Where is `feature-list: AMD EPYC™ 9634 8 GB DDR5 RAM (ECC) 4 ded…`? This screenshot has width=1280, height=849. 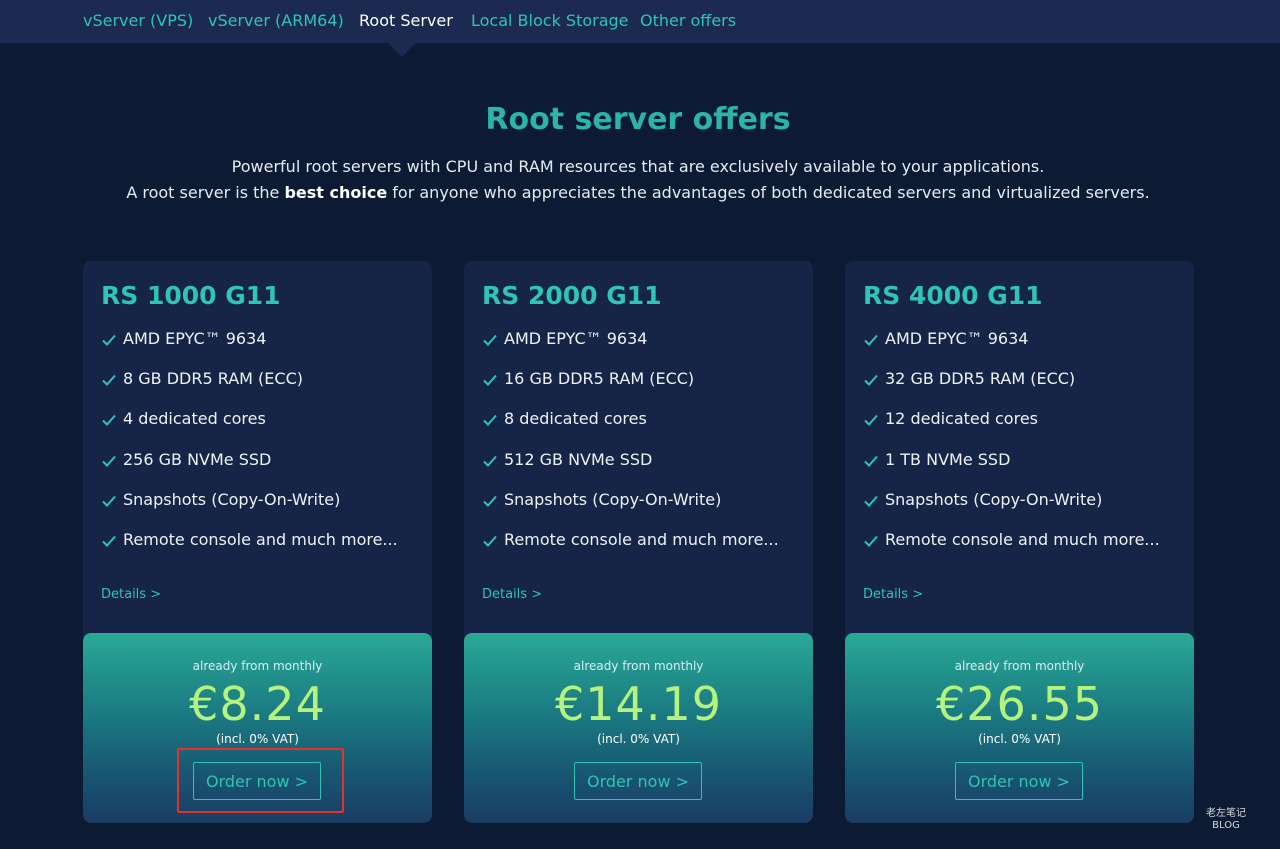
feature-list: AMD EPYC™ 9634 8 GB DDR5 RAM (ECC) 4 ded… is located at coordinates (249, 449).